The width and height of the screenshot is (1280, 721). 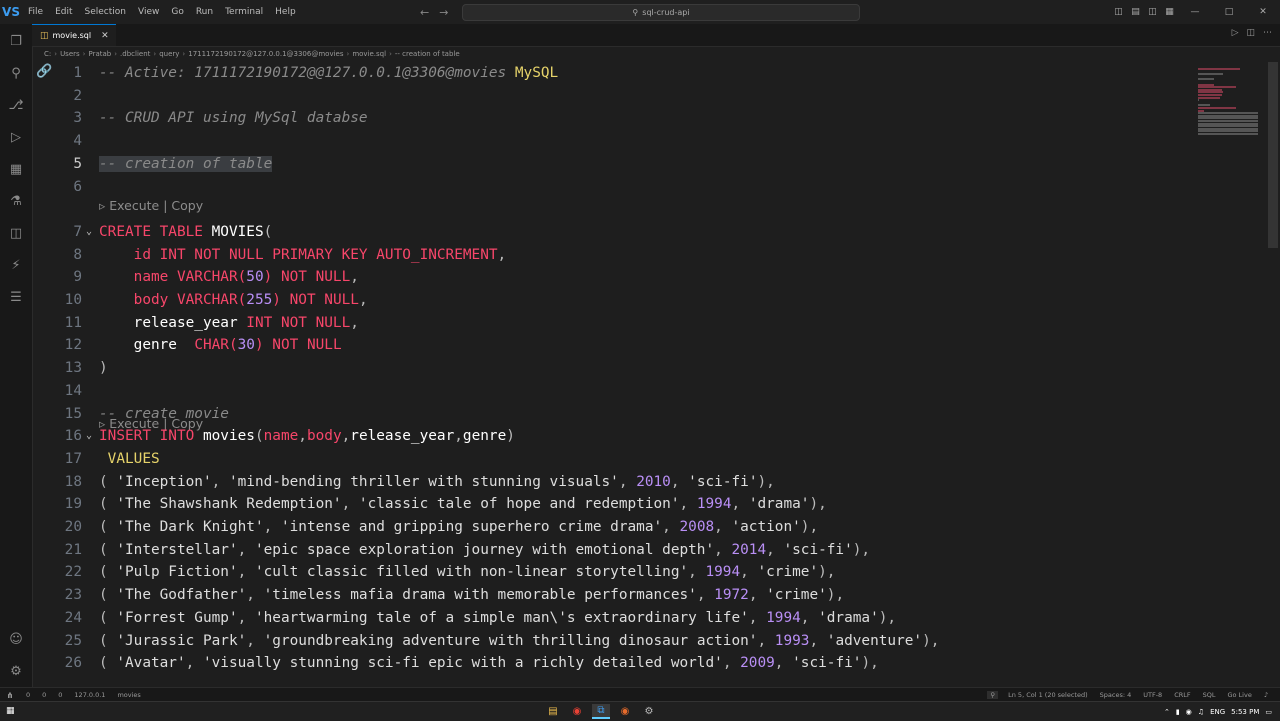 What do you see at coordinates (1178, 712) in the screenshot?
I see `battery-icon: ▮` at bounding box center [1178, 712].